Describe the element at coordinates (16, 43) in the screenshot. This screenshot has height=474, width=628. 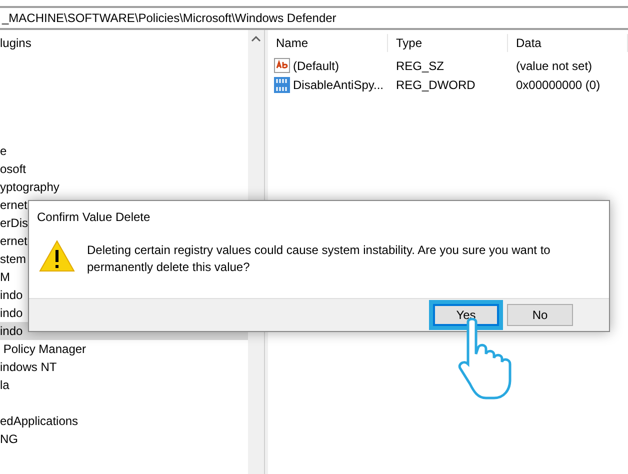
I see `tree-item: lugins` at that location.